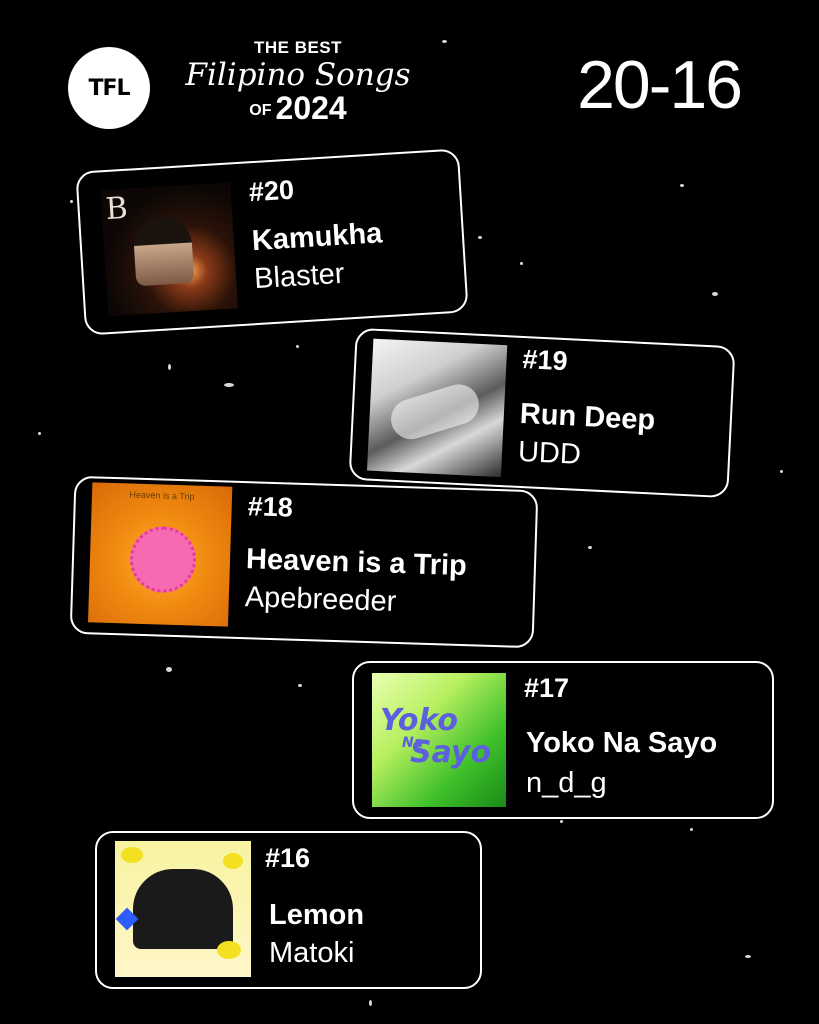 The image size is (819, 1024). I want to click on header-title: THE BEST Filipino Songs OF 2024, so click(298, 82).